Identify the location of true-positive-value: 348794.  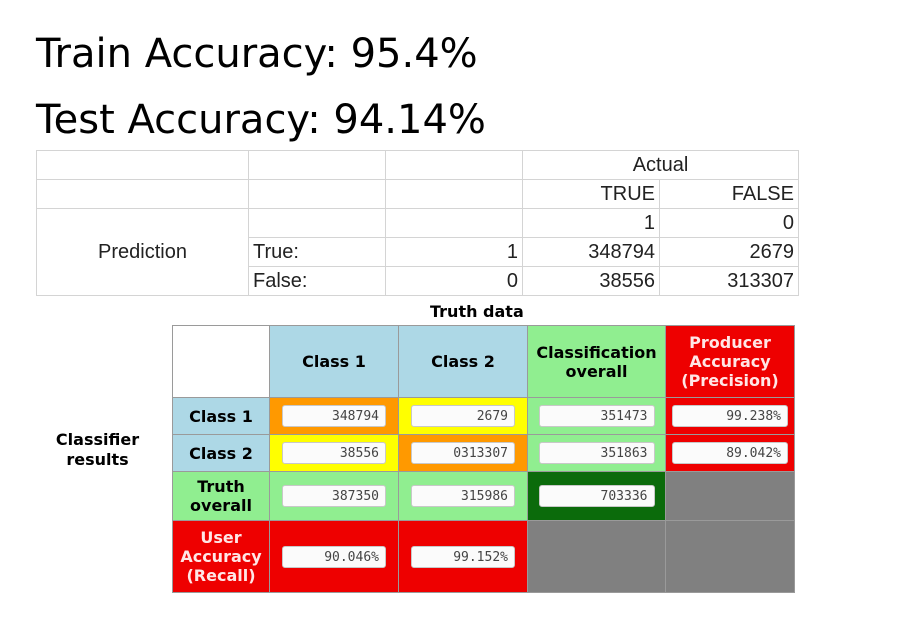
(591, 252).